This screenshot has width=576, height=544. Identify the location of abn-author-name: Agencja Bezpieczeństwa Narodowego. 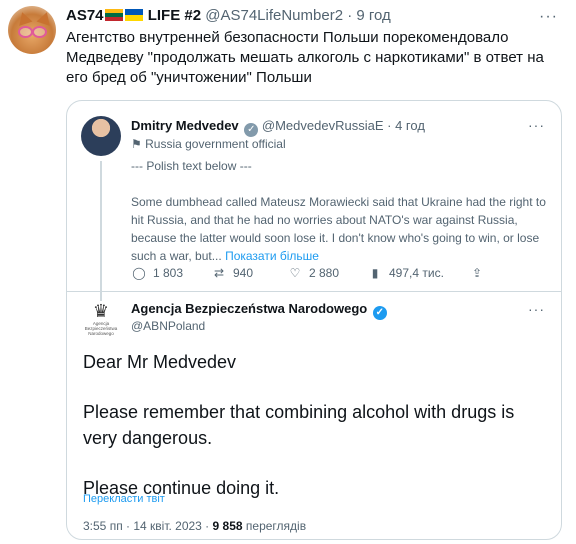
(249, 308).